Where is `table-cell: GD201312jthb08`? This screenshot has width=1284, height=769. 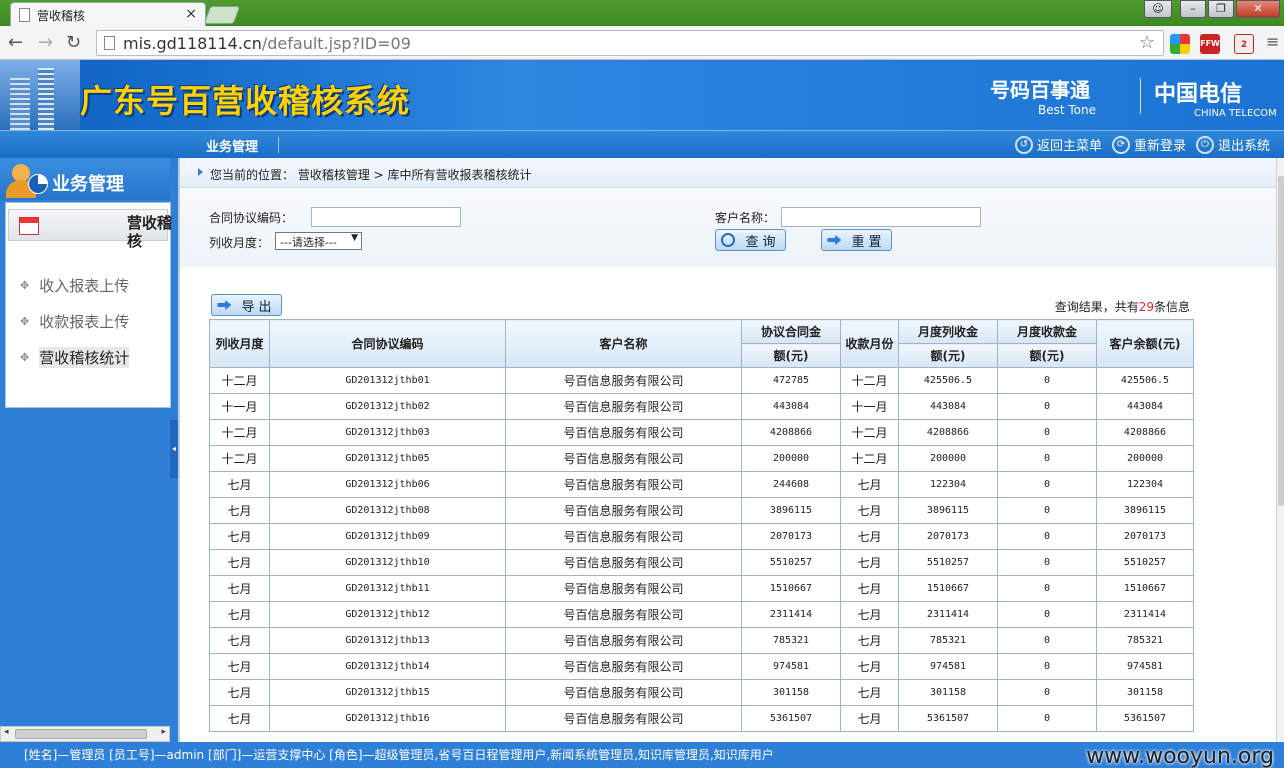
table-cell: GD201312jthb08 is located at coordinates (387, 510).